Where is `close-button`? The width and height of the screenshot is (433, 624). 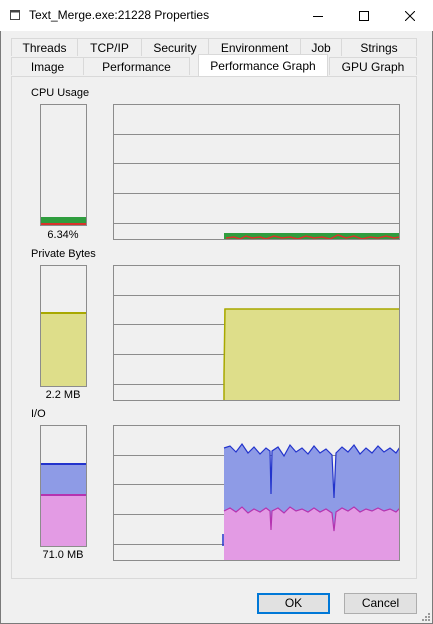
close-button is located at coordinates (410, 15).